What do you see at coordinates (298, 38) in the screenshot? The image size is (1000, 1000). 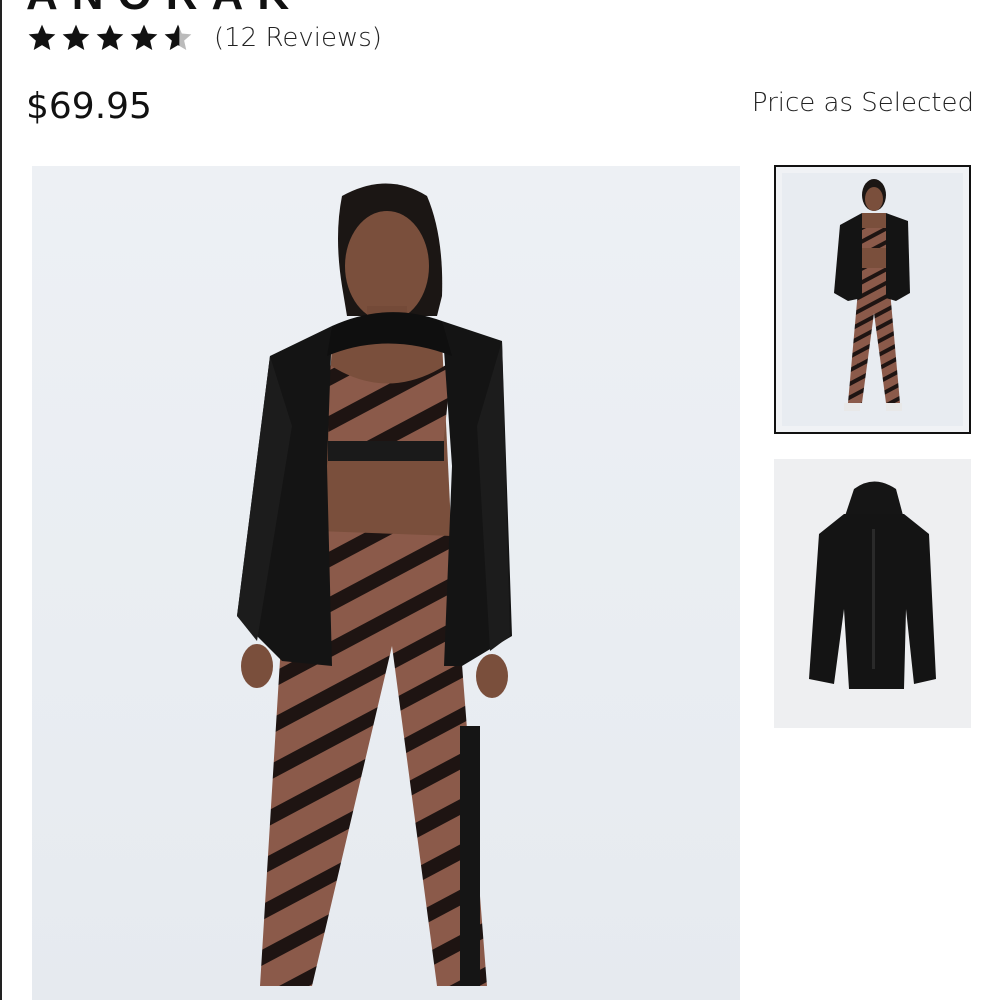 I see `reviews-link: (12 Reviews)` at bounding box center [298, 38].